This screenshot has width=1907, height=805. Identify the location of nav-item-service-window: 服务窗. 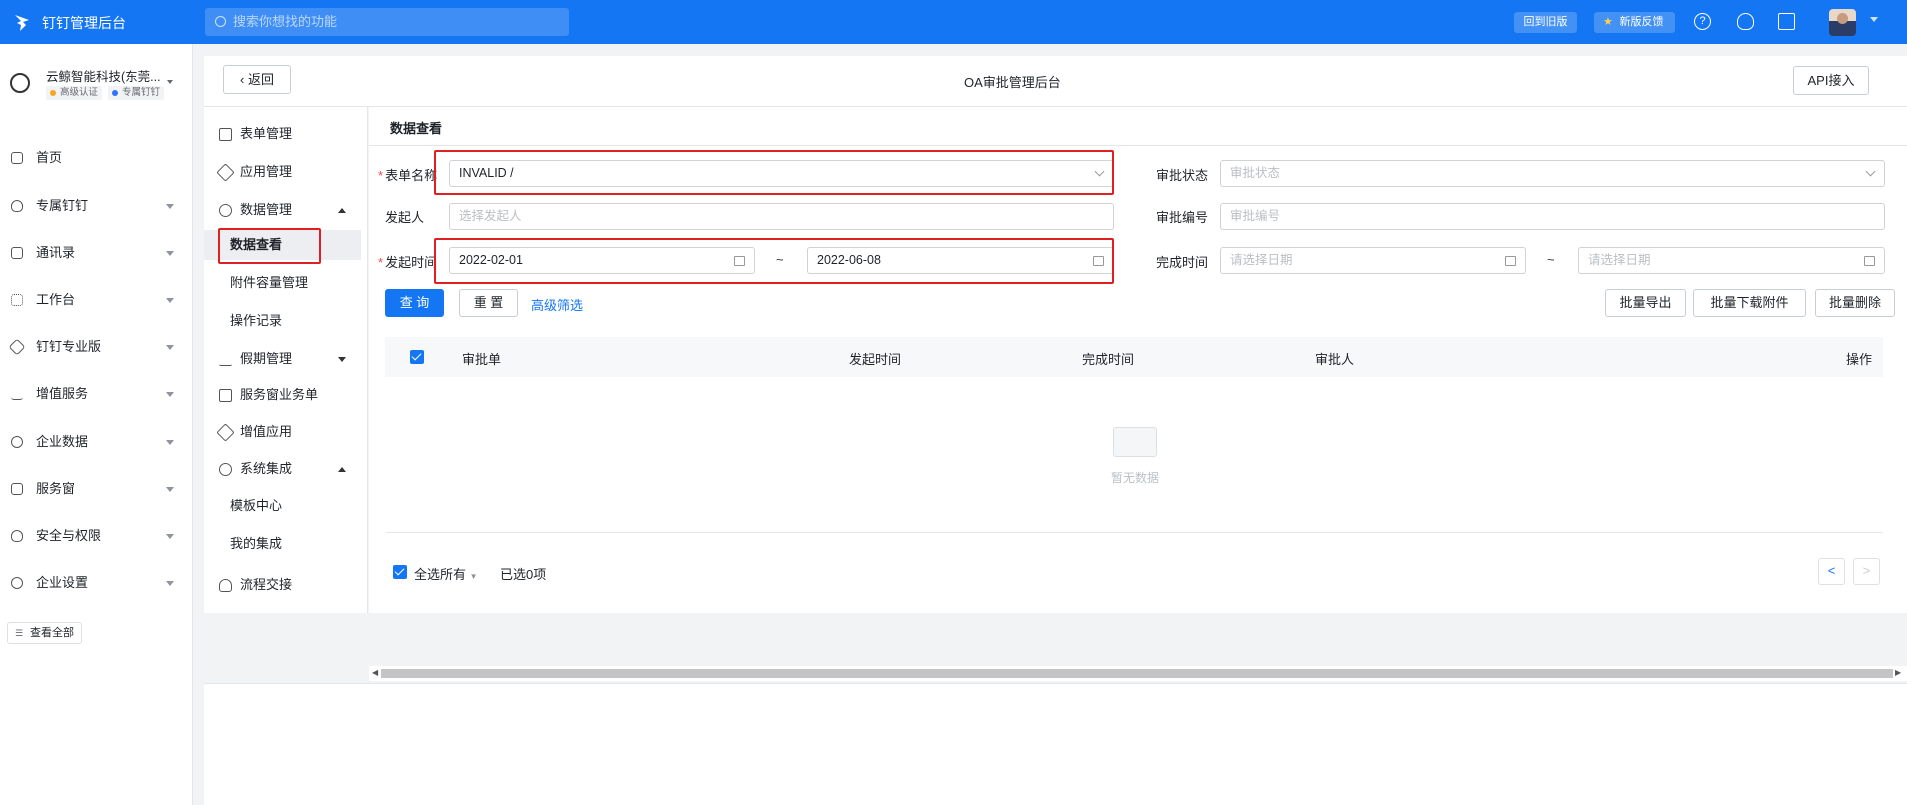
(96, 489).